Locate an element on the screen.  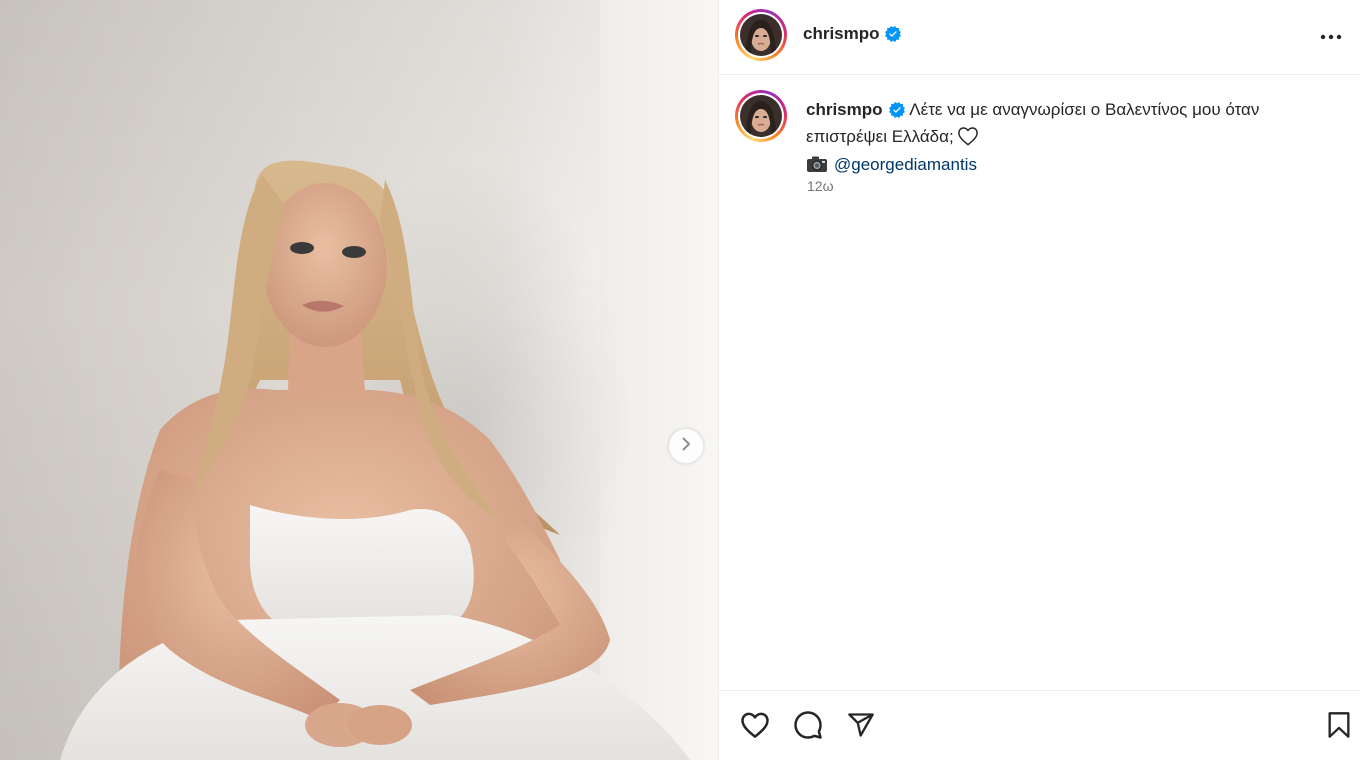
credit-mention-link: @georgediamantis is located at coordinates (905, 164).